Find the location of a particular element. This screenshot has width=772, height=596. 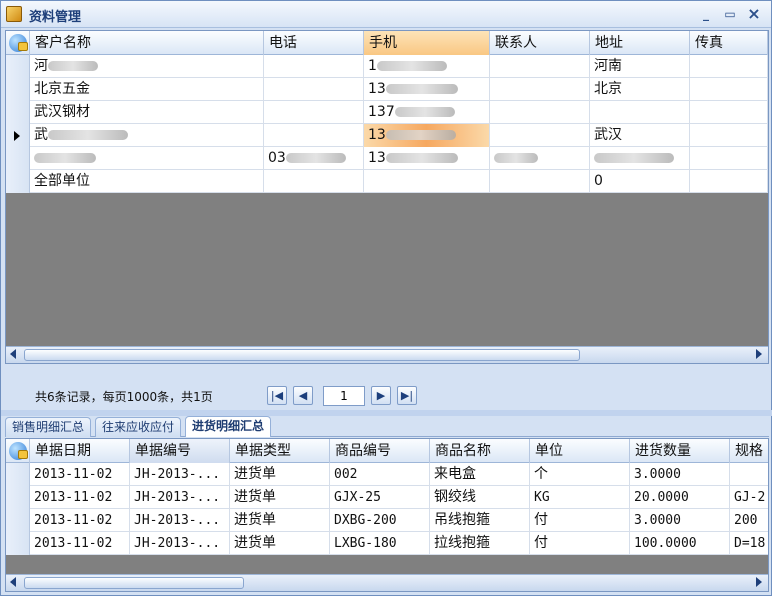

prev-page-button: ◀ is located at coordinates (303, 395).